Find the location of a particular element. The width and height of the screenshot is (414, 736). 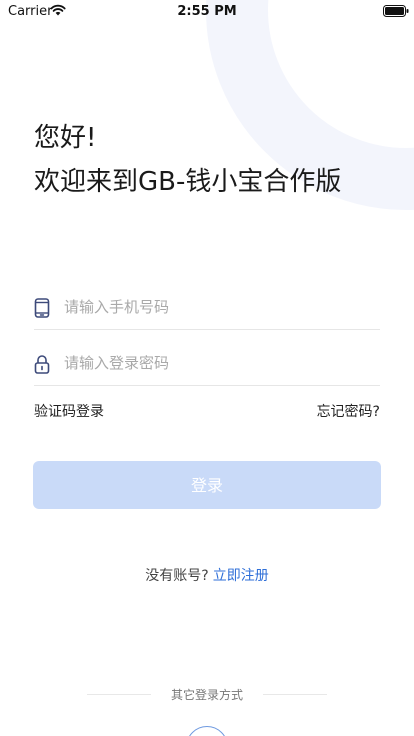

login-options-row: 验证码登录 忘记密码? is located at coordinates (207, 411).